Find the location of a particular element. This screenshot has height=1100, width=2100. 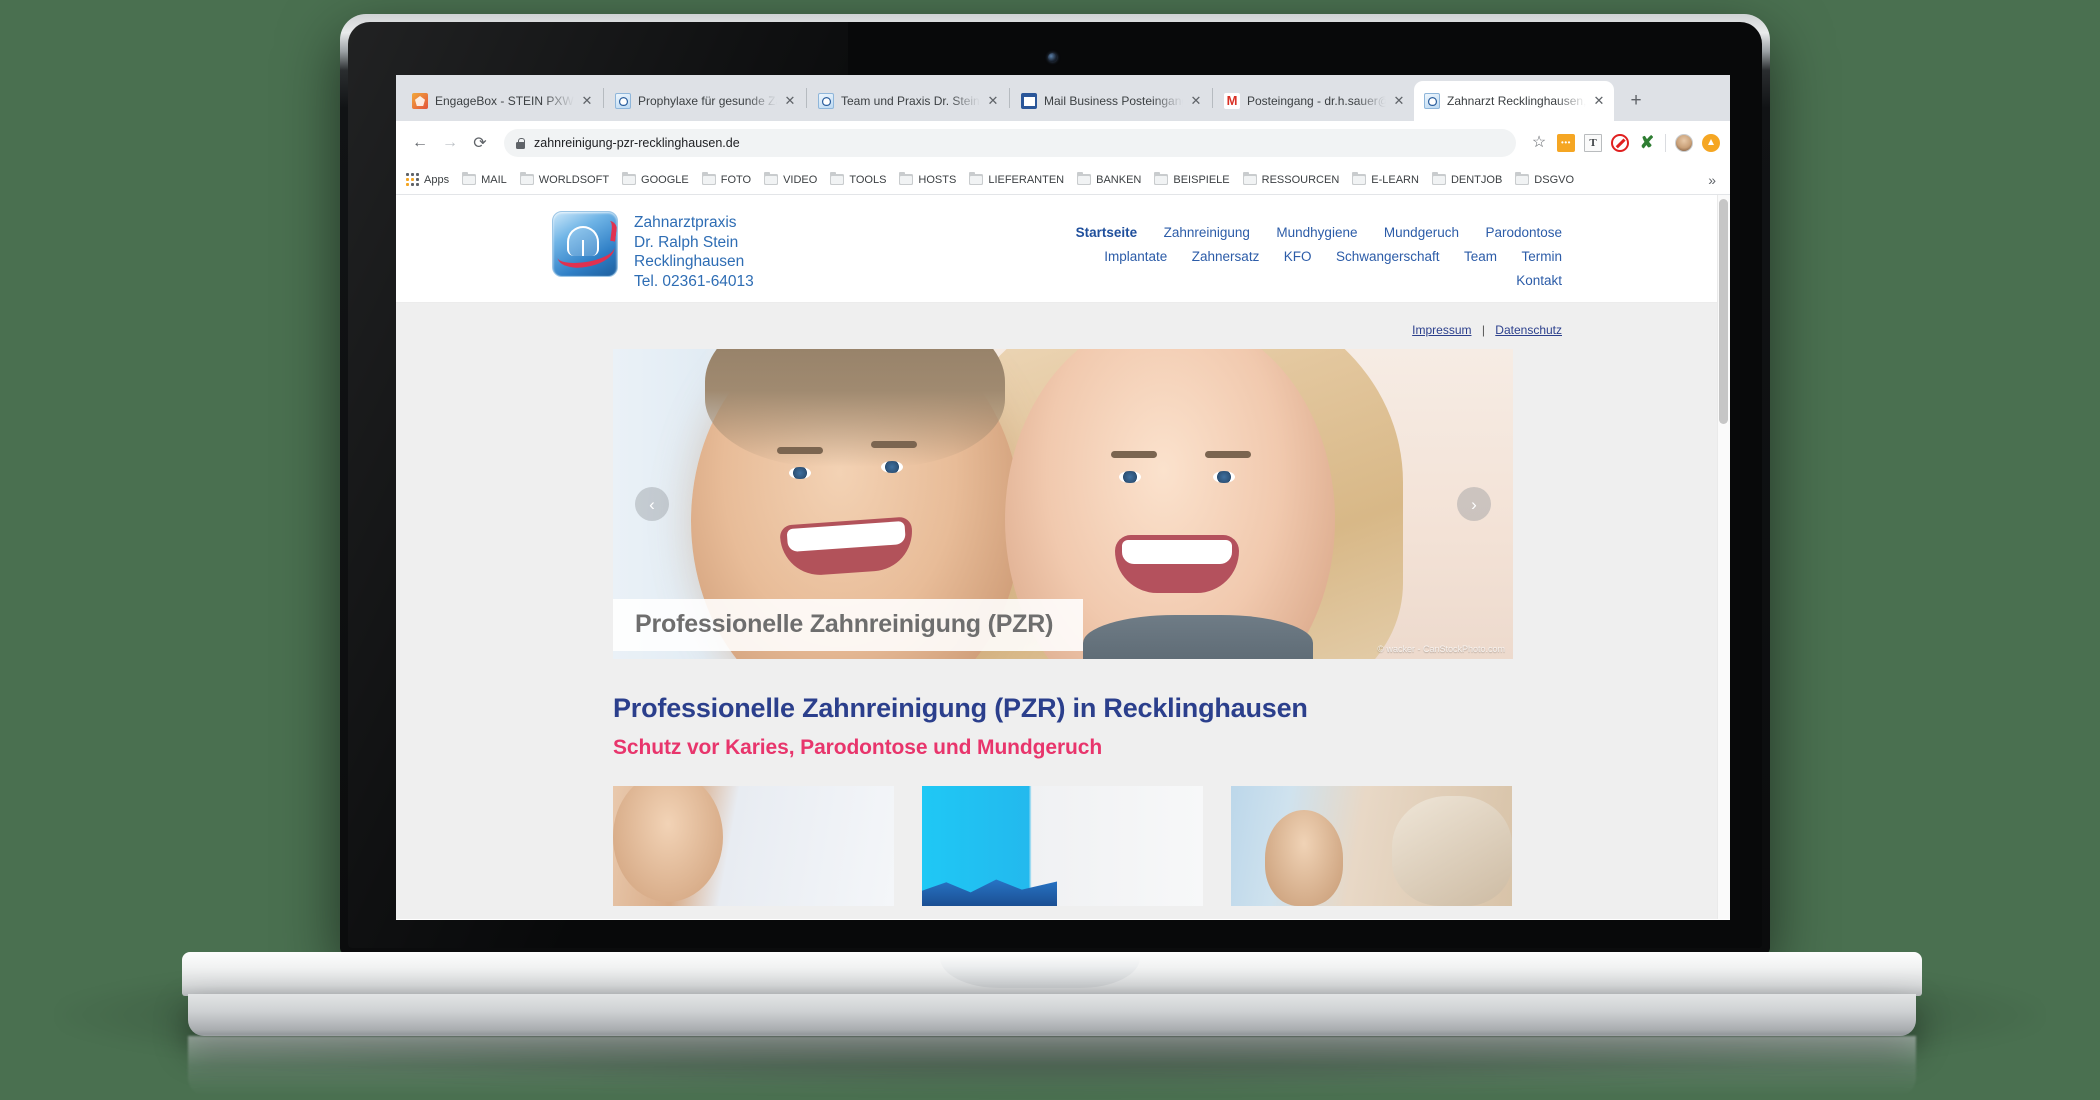

bookmark-star-icon: ☆ is located at coordinates (1539, 143).